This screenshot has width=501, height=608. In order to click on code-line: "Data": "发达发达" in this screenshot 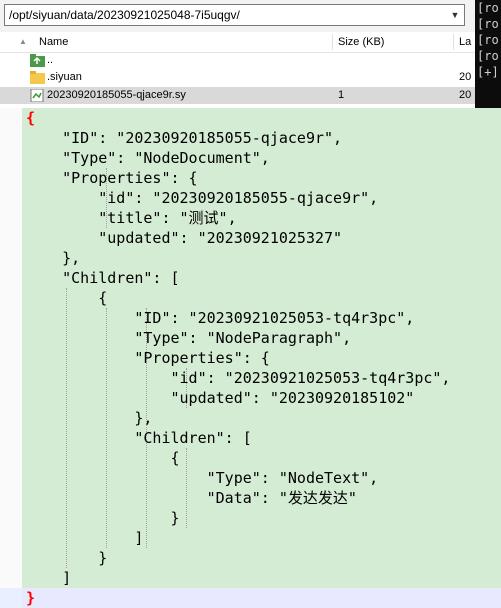, I will do `click(191, 498)`.